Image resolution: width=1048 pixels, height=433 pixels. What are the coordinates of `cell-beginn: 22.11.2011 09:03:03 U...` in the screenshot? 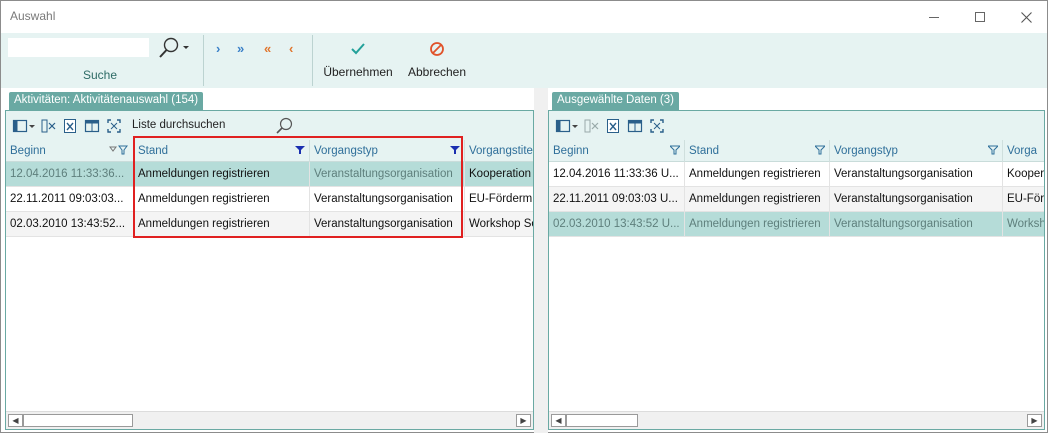 It's located at (617, 199).